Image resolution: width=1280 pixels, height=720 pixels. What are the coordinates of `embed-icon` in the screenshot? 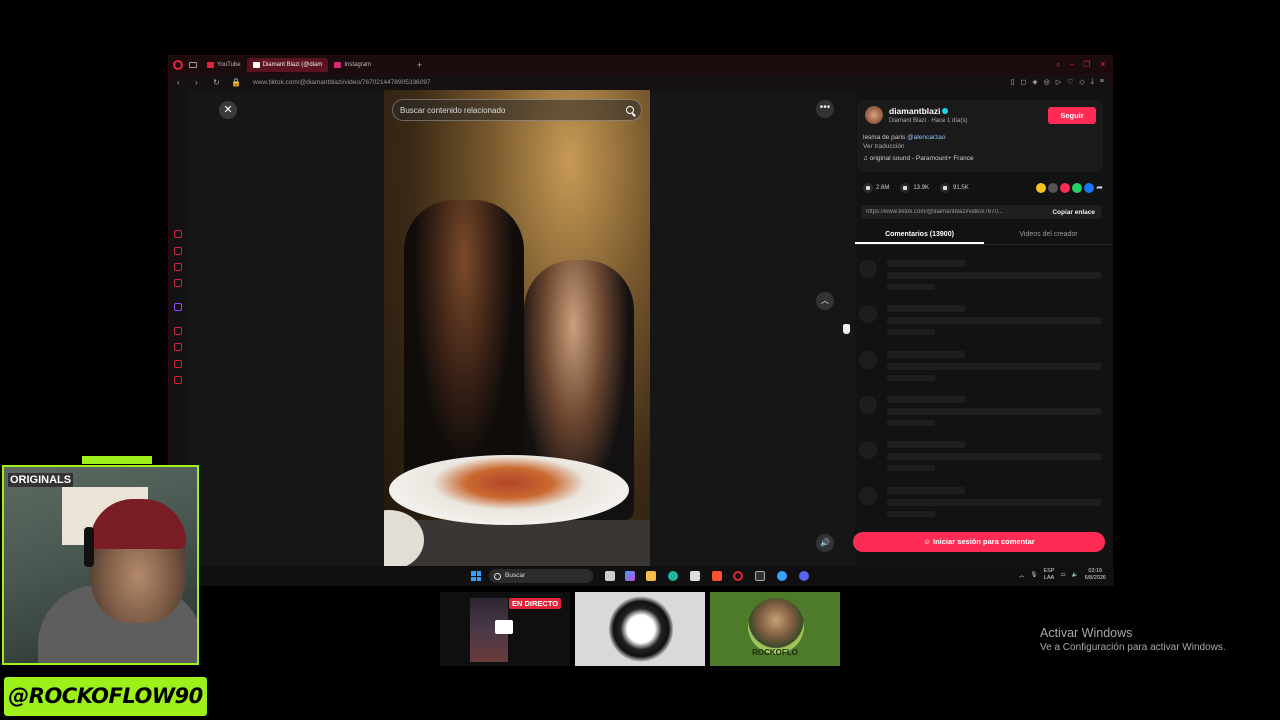 It's located at (1053, 188).